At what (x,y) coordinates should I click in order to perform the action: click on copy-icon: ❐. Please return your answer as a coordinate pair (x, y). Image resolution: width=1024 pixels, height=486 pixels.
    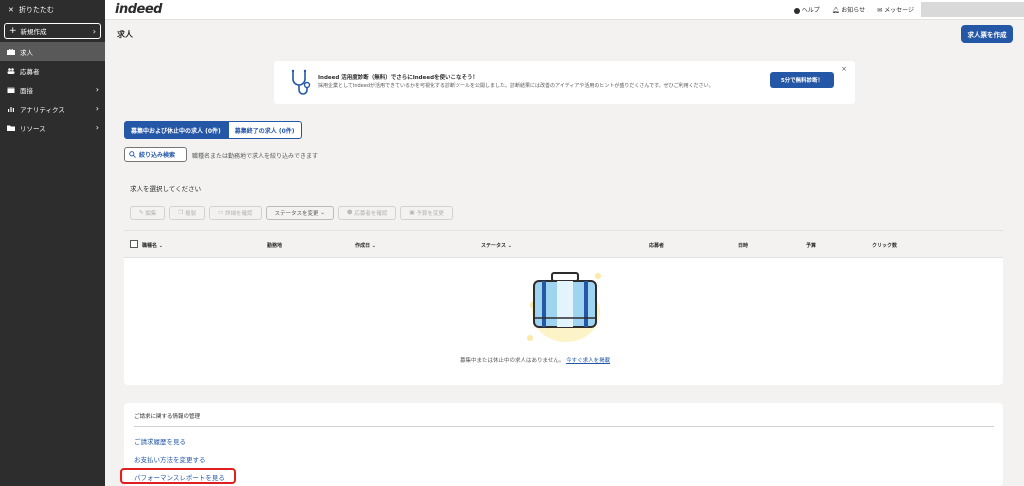
    Looking at the image, I should click on (182, 213).